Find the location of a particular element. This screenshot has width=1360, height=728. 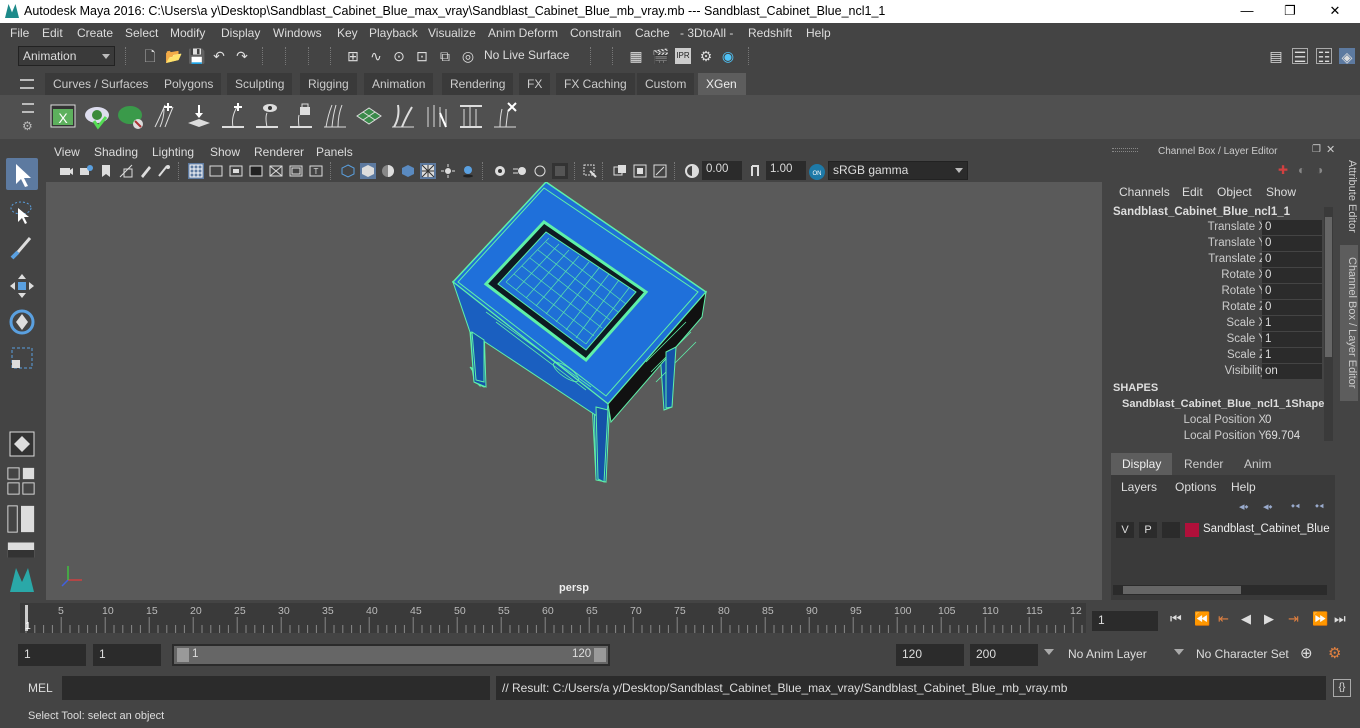

sculpt-guide-icon is located at coordinates (199, 116).